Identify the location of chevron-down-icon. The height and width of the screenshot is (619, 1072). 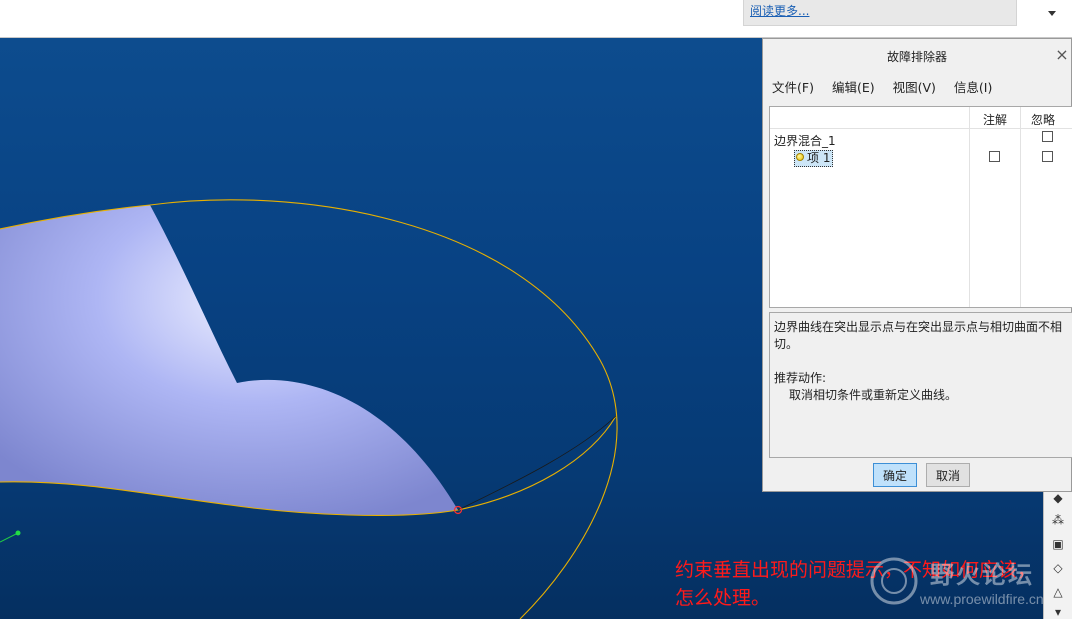
(1052, 13).